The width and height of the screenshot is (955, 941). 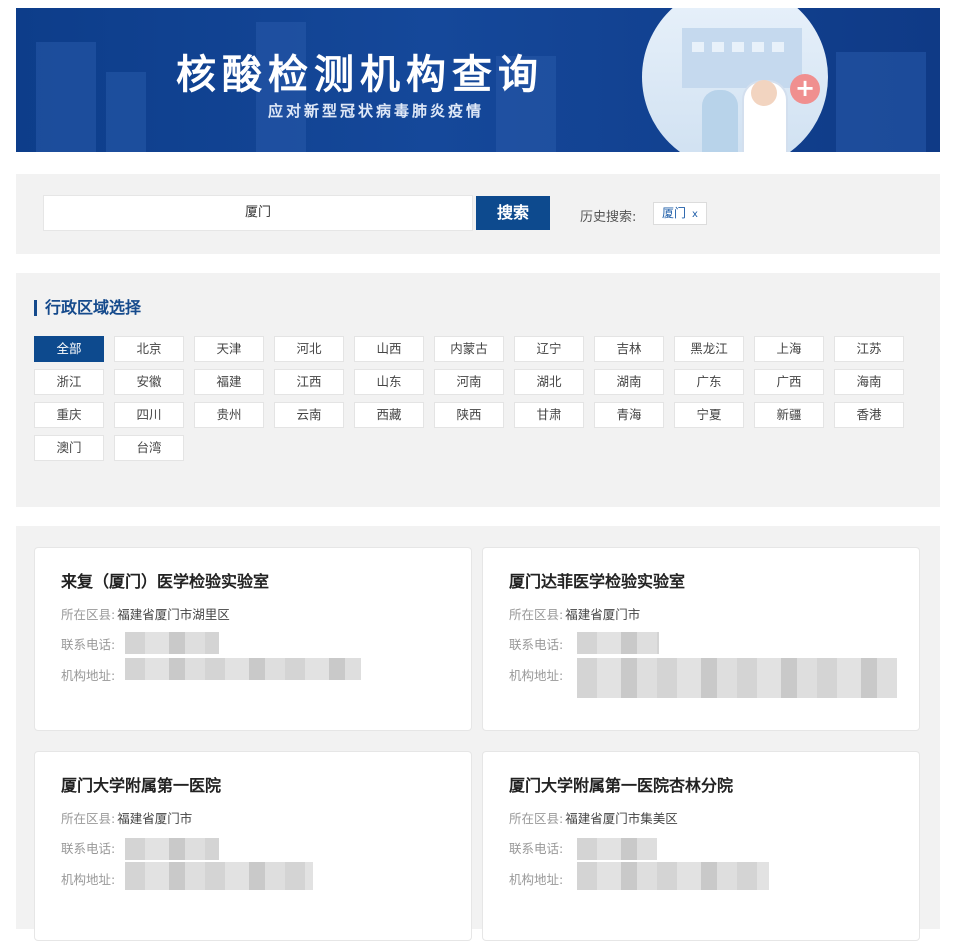 What do you see at coordinates (674, 213) in the screenshot?
I see `history-tag-label: 厦门` at bounding box center [674, 213].